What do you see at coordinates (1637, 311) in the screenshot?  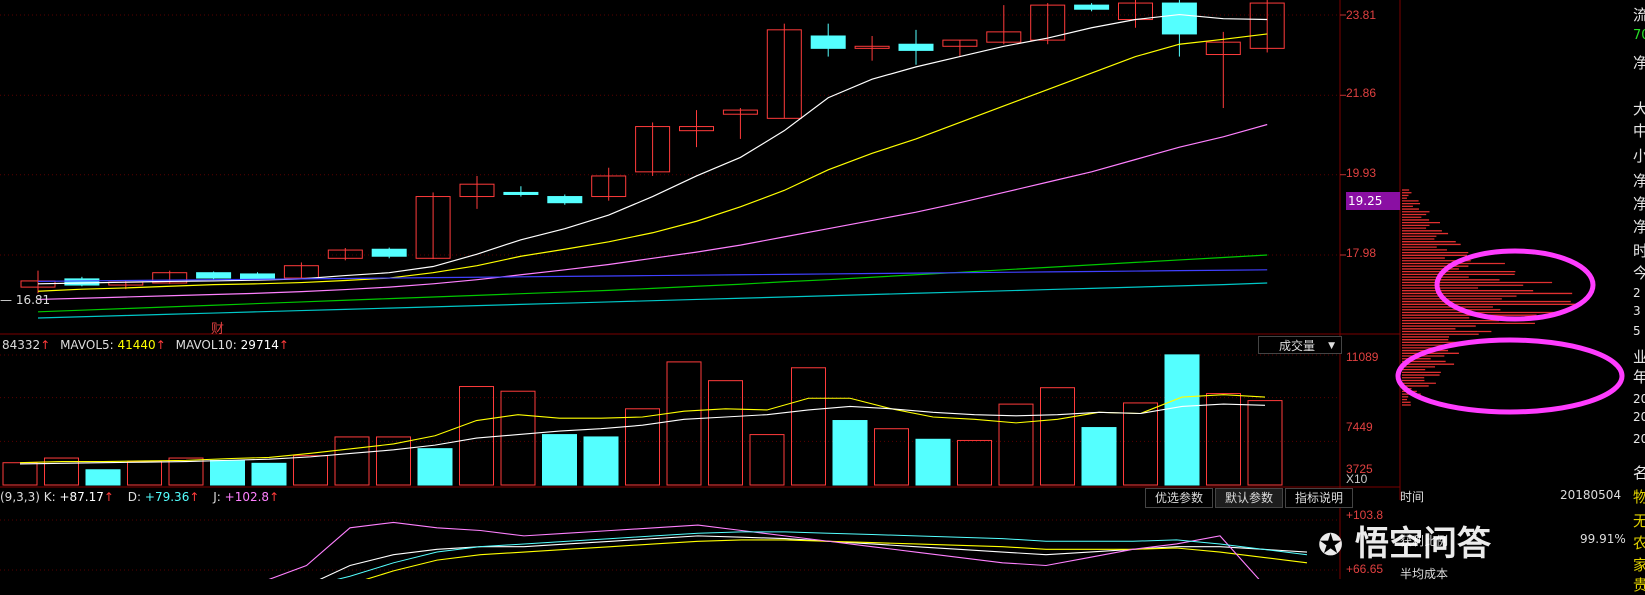 I see `side-panel-char: 3` at bounding box center [1637, 311].